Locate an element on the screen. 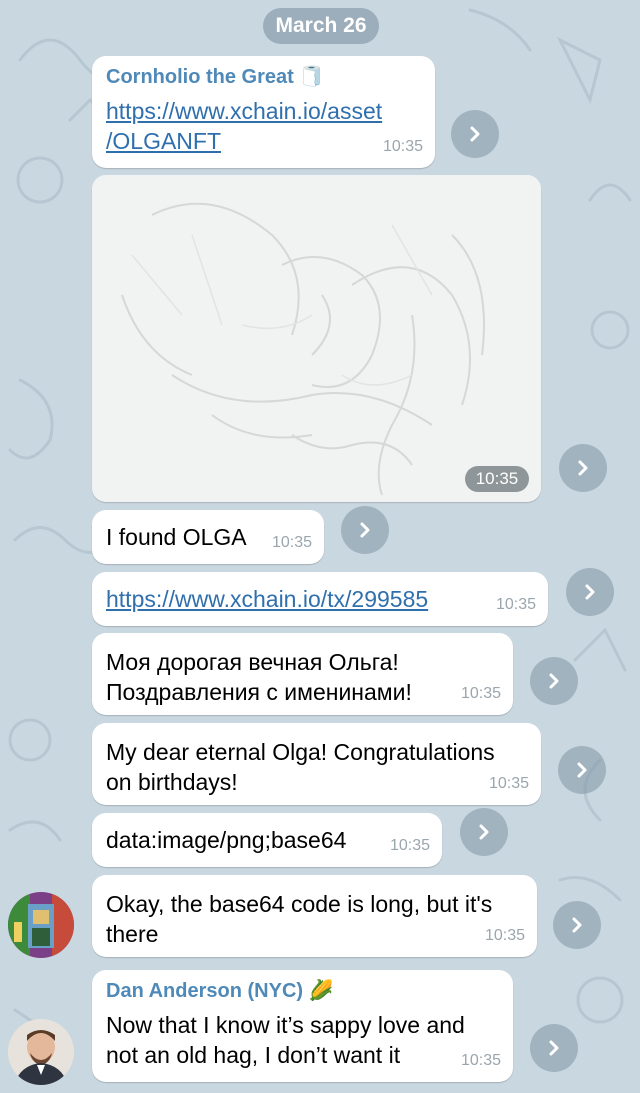 The width and height of the screenshot is (640, 1093). message-text: I found OLGA is located at coordinates (176, 537).